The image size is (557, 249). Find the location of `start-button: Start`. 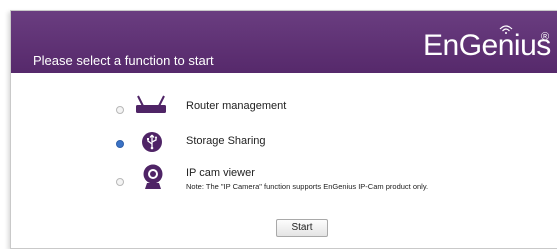

start-button: Start is located at coordinates (302, 228).